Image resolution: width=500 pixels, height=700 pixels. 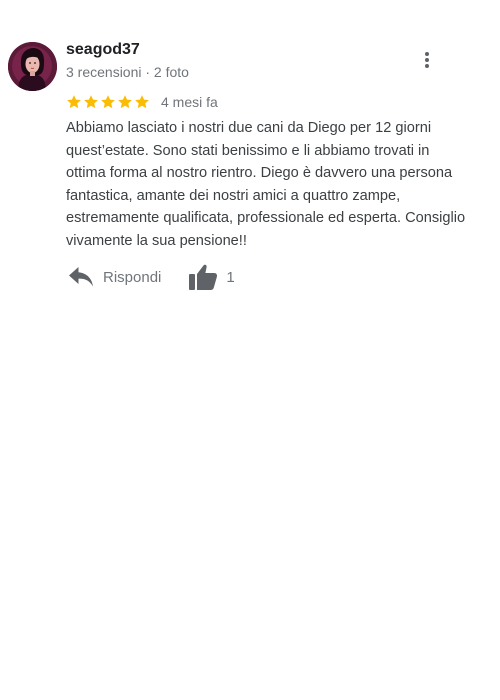 I want to click on reply-arrow-icon, so click(x=81, y=277).